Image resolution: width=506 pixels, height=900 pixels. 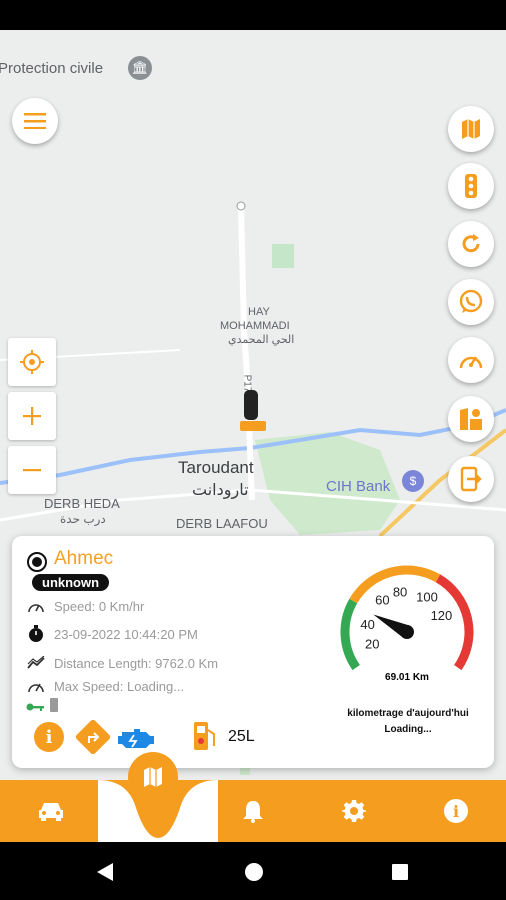 I want to click on nav-notifications, so click(x=253, y=811).